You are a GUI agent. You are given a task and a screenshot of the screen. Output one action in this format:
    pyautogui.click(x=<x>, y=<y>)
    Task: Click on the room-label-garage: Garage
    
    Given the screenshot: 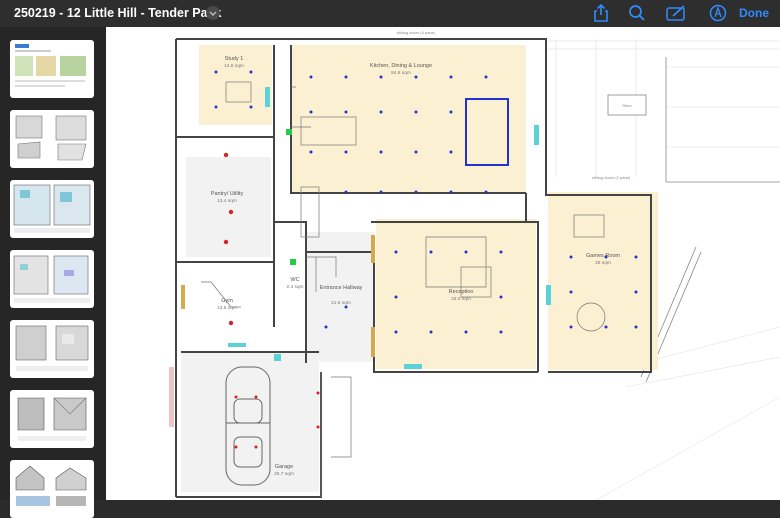 What is the action you would take?
    pyautogui.click(x=284, y=467)
    